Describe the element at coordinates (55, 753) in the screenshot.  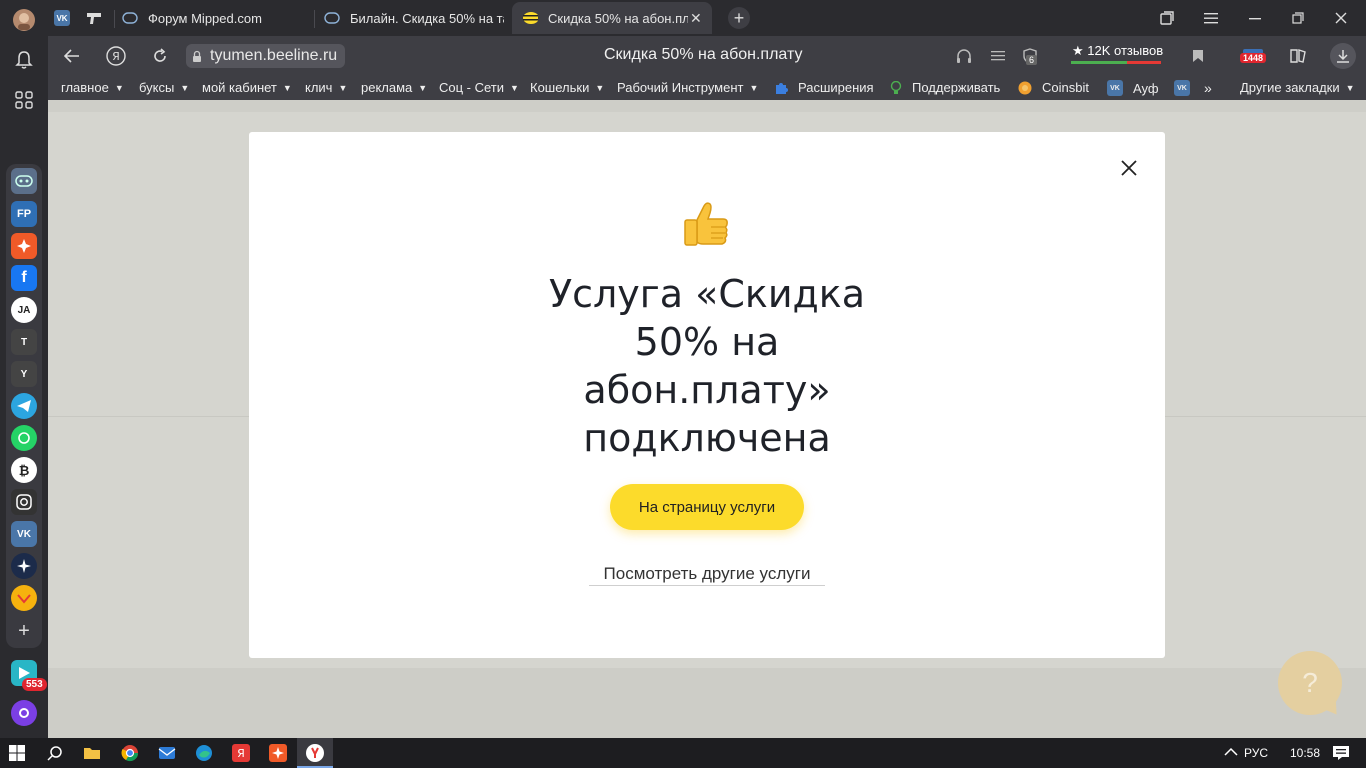
I see `search-icon` at that location.